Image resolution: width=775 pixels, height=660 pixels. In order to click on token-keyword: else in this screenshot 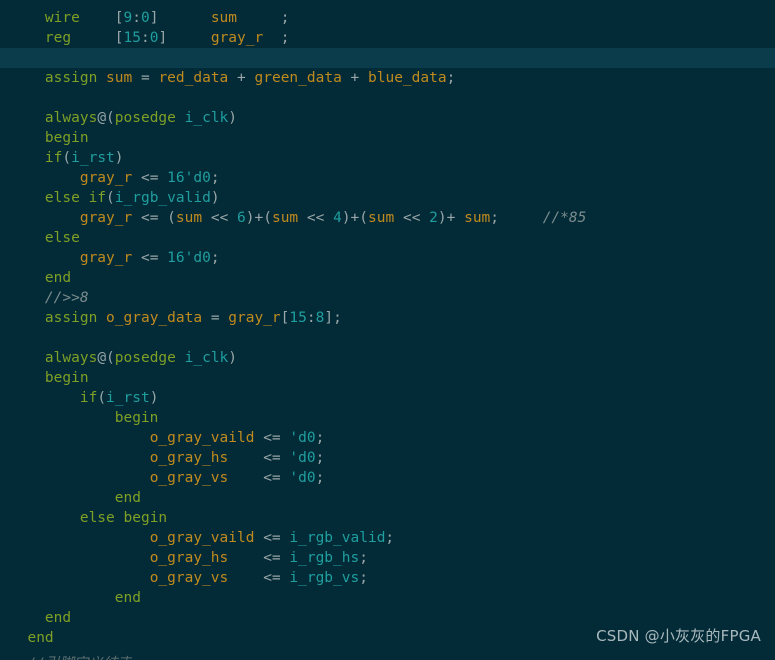, I will do `click(97, 518)`.